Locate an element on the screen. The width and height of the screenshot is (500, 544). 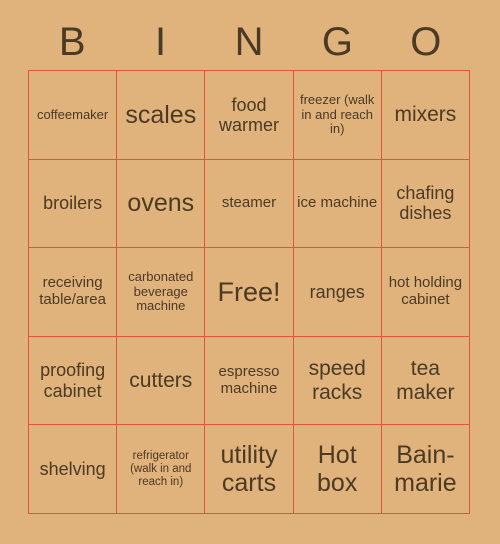
bingo-cell-r1c2: scales is located at coordinates (161, 115).